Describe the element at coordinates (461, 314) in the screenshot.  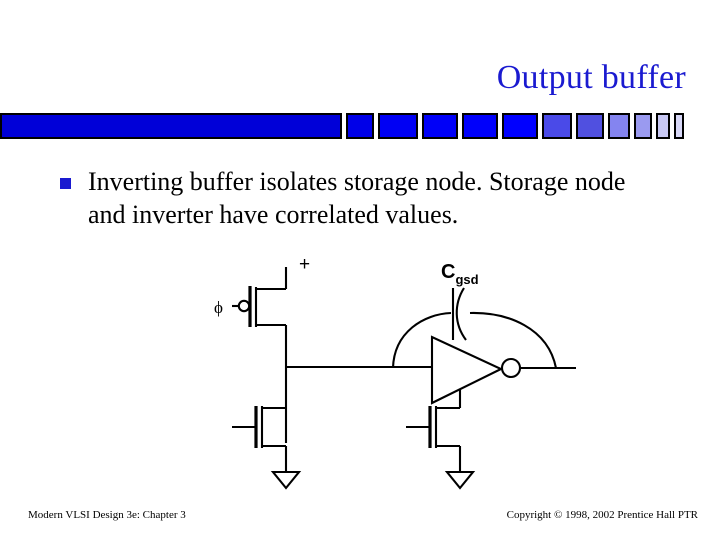
I see `capacitor-plate-curved` at that location.